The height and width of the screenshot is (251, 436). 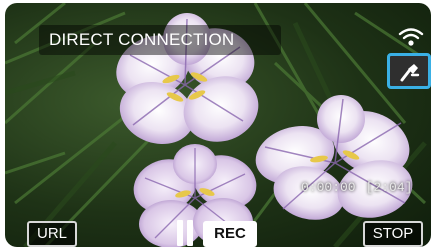 I want to click on stop-button: STOP, so click(x=393, y=234).